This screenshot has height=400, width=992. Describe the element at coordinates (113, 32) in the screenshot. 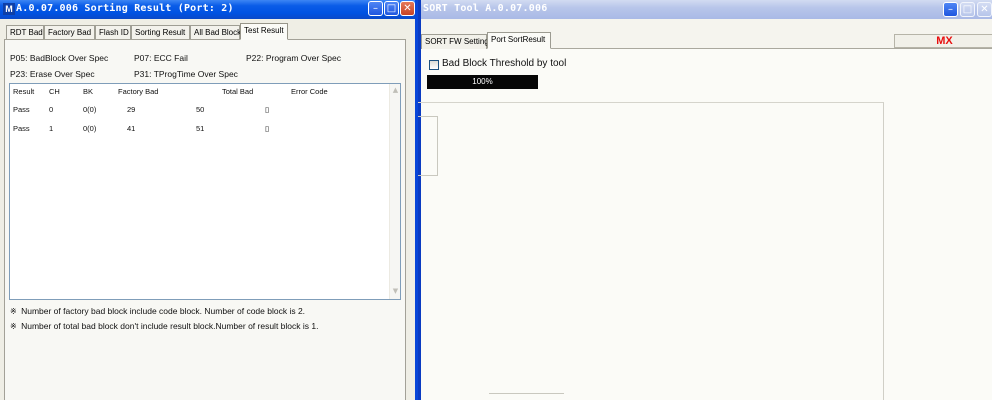

I see `tab-flash-id: Flash ID` at that location.